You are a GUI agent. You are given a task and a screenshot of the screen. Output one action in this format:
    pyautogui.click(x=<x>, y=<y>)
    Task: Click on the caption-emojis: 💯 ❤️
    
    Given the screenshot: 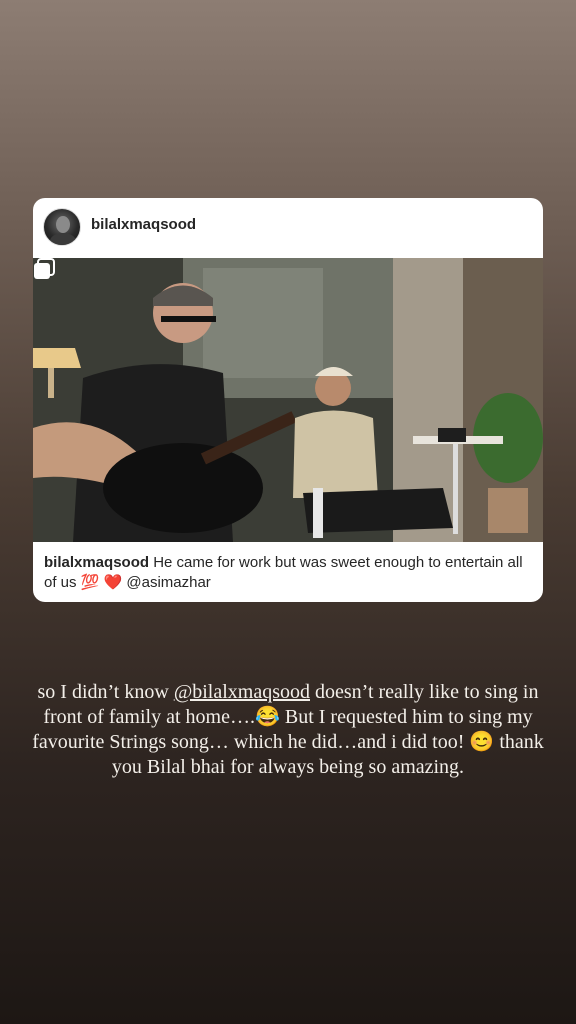 What is the action you would take?
    pyautogui.click(x=101, y=582)
    